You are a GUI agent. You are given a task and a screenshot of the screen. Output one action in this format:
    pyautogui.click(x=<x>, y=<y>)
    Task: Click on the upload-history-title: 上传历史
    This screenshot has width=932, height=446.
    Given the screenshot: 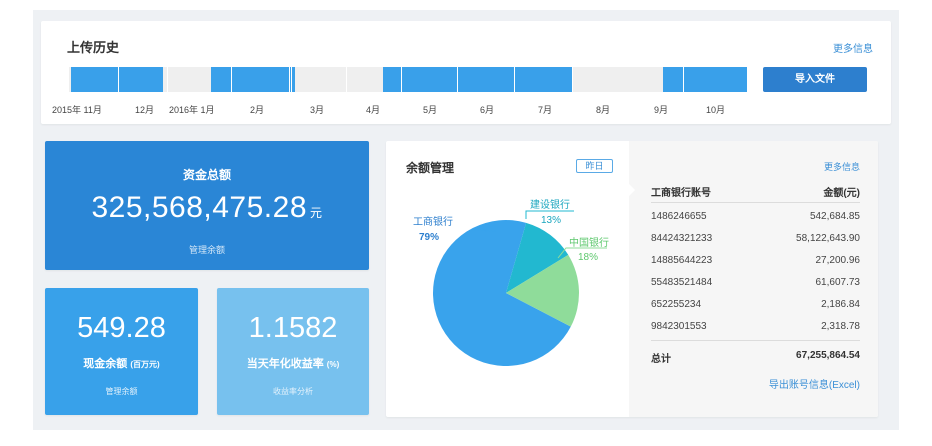 What is the action you would take?
    pyautogui.click(x=93, y=47)
    